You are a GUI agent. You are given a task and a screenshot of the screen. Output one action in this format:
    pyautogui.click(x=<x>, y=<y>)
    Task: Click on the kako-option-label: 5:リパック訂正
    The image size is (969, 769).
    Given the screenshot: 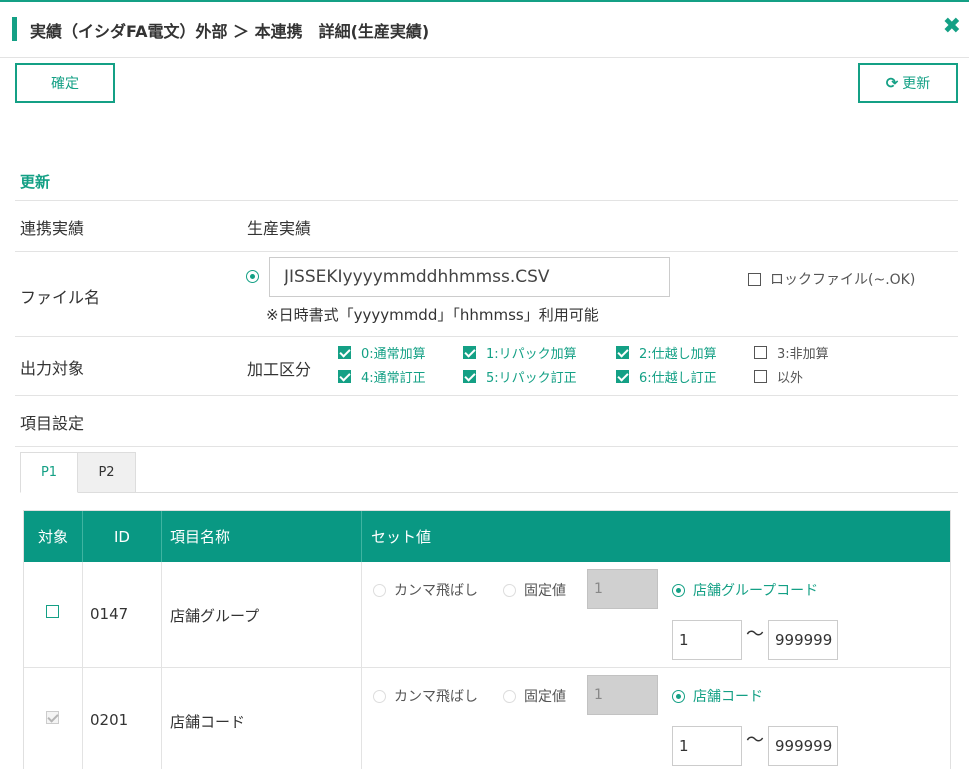 What is the action you would take?
    pyautogui.click(x=531, y=378)
    